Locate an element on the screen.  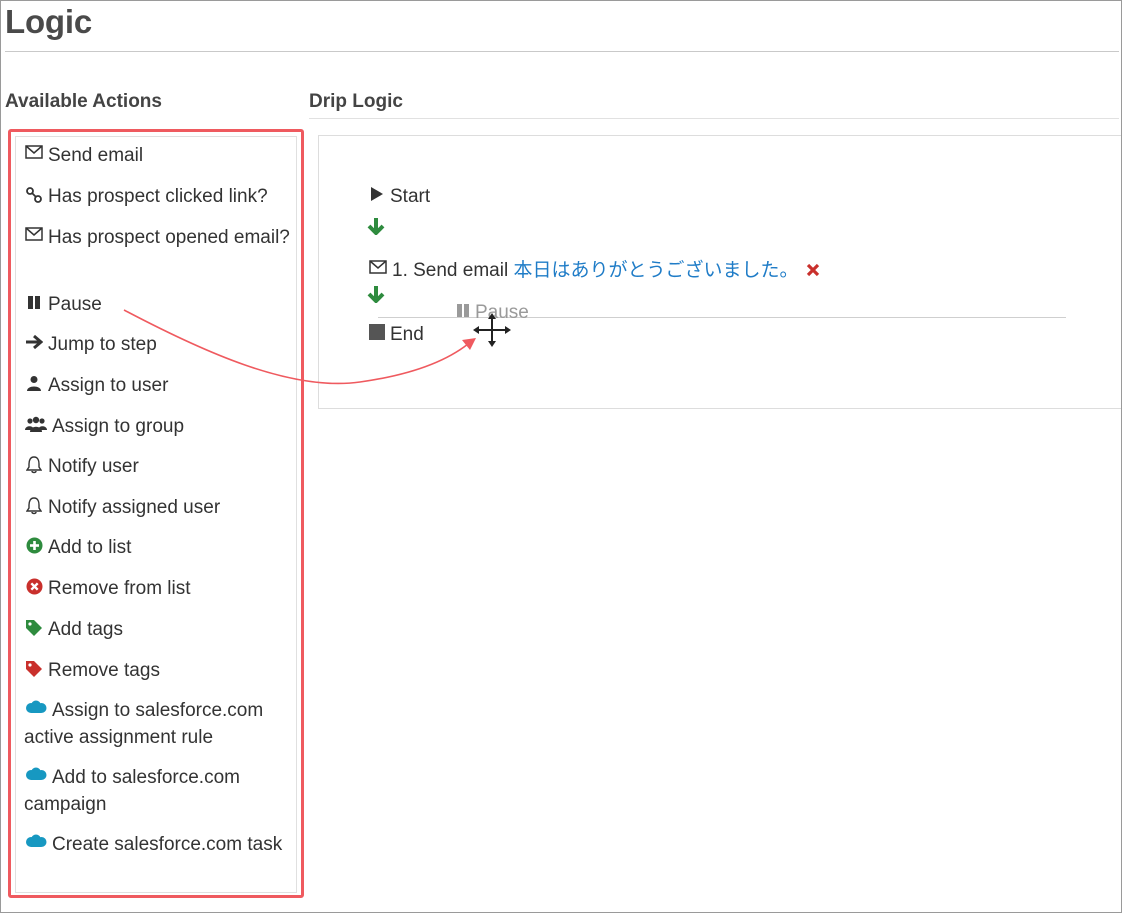
step-1-send-email: 1. Send email 本日はありがとうございました。 is located at coordinates (594, 269).